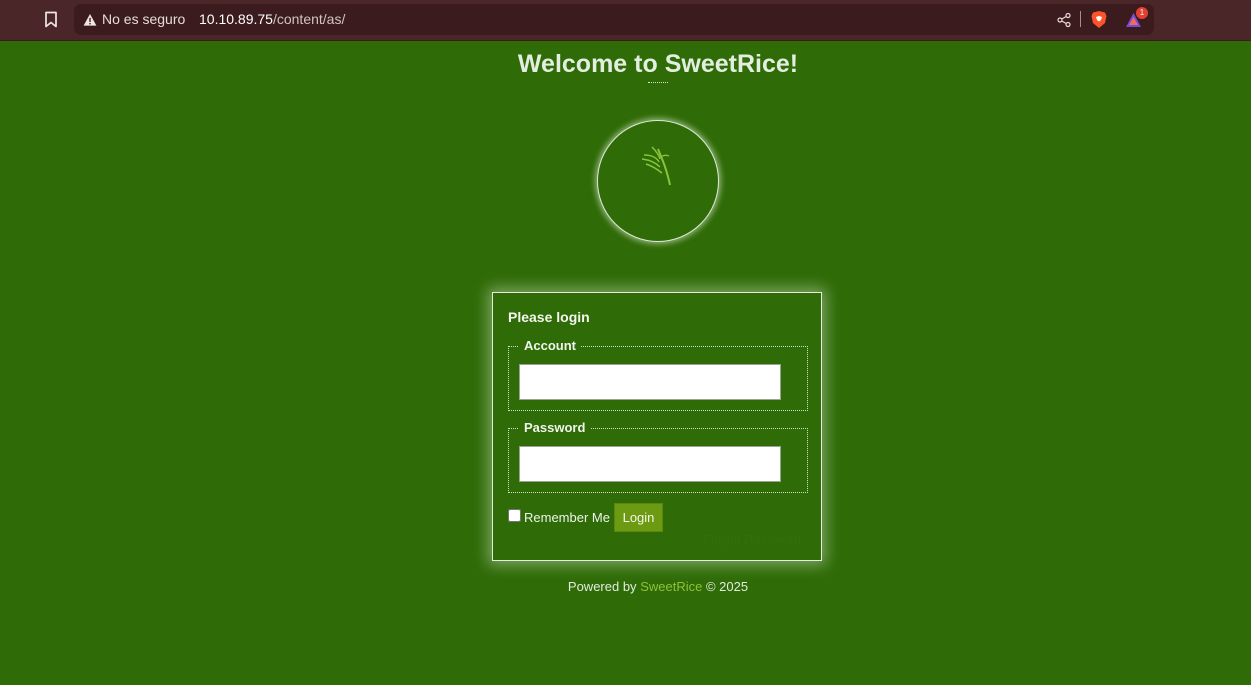 The image size is (1251, 685). What do you see at coordinates (90, 20) in the screenshot?
I see `warning-icon` at bounding box center [90, 20].